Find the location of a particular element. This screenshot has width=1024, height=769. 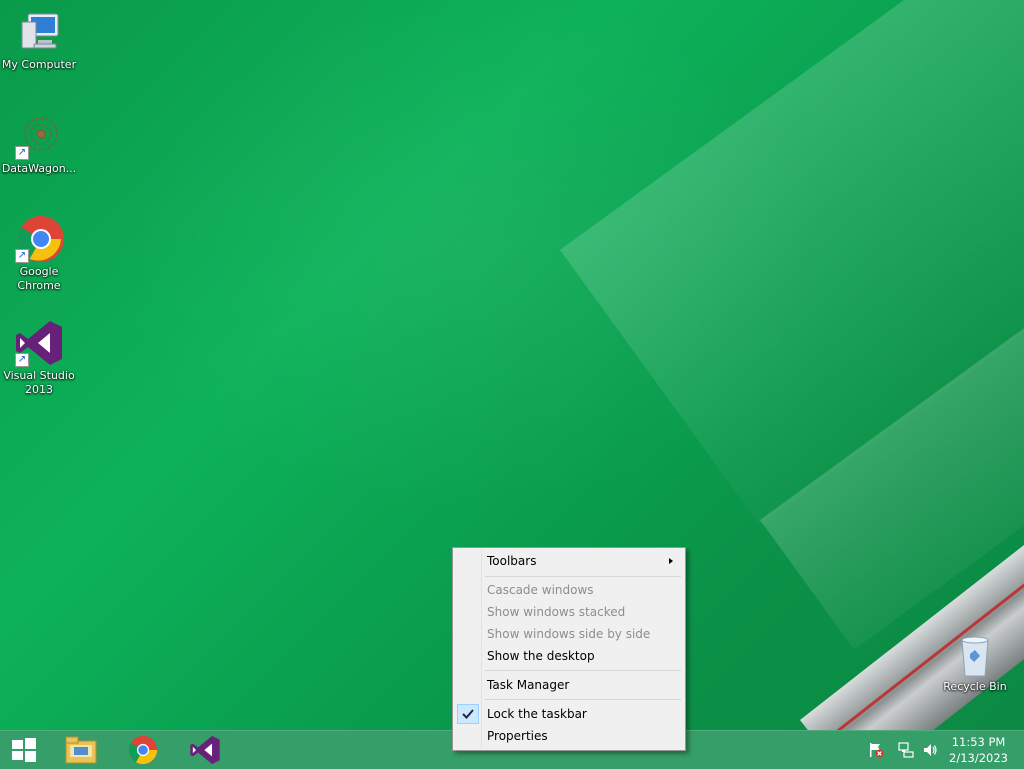

menu-item-task-manager: Task Manager is located at coordinates (569, 685).